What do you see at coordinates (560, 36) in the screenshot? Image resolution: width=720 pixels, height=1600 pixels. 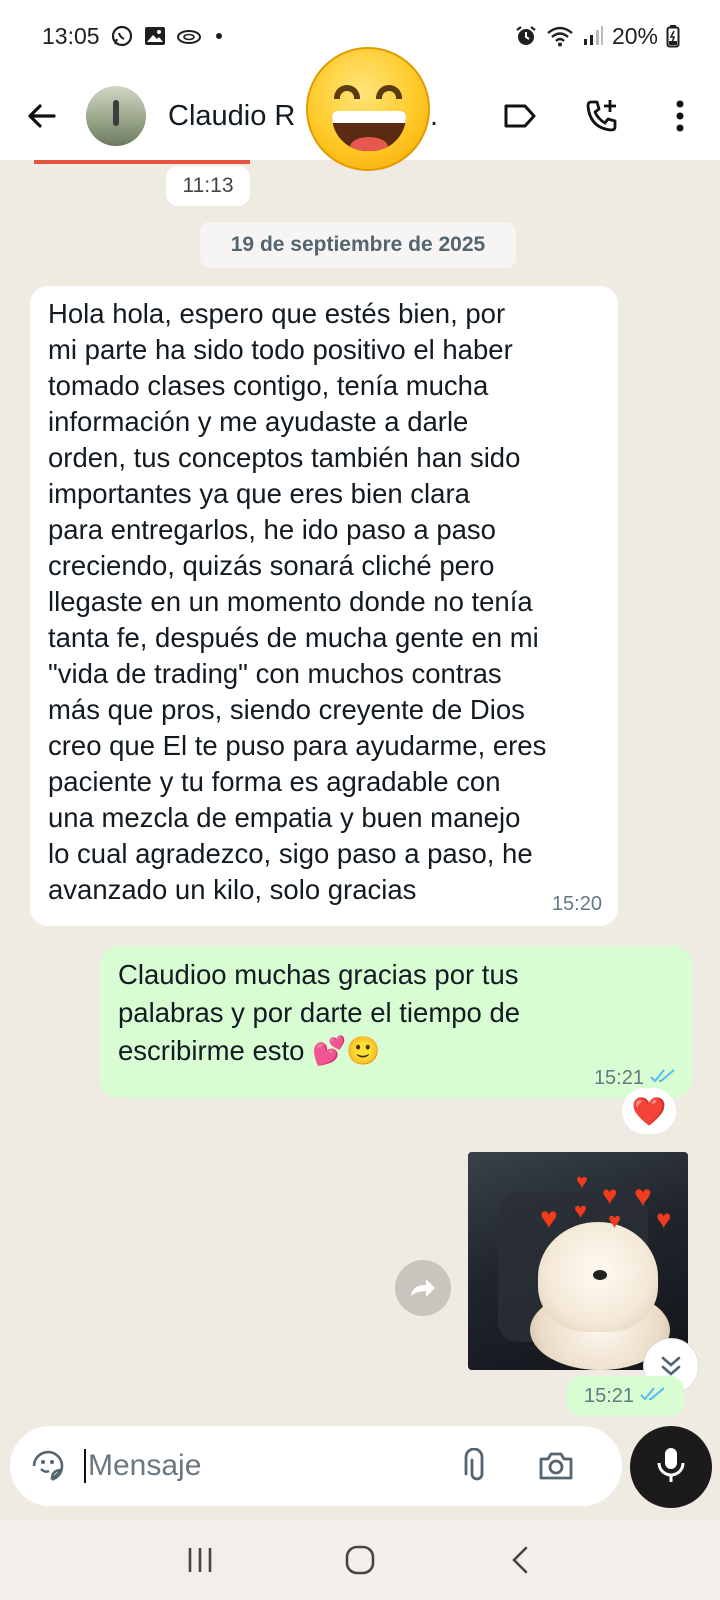 I see `wifi-icon` at bounding box center [560, 36].